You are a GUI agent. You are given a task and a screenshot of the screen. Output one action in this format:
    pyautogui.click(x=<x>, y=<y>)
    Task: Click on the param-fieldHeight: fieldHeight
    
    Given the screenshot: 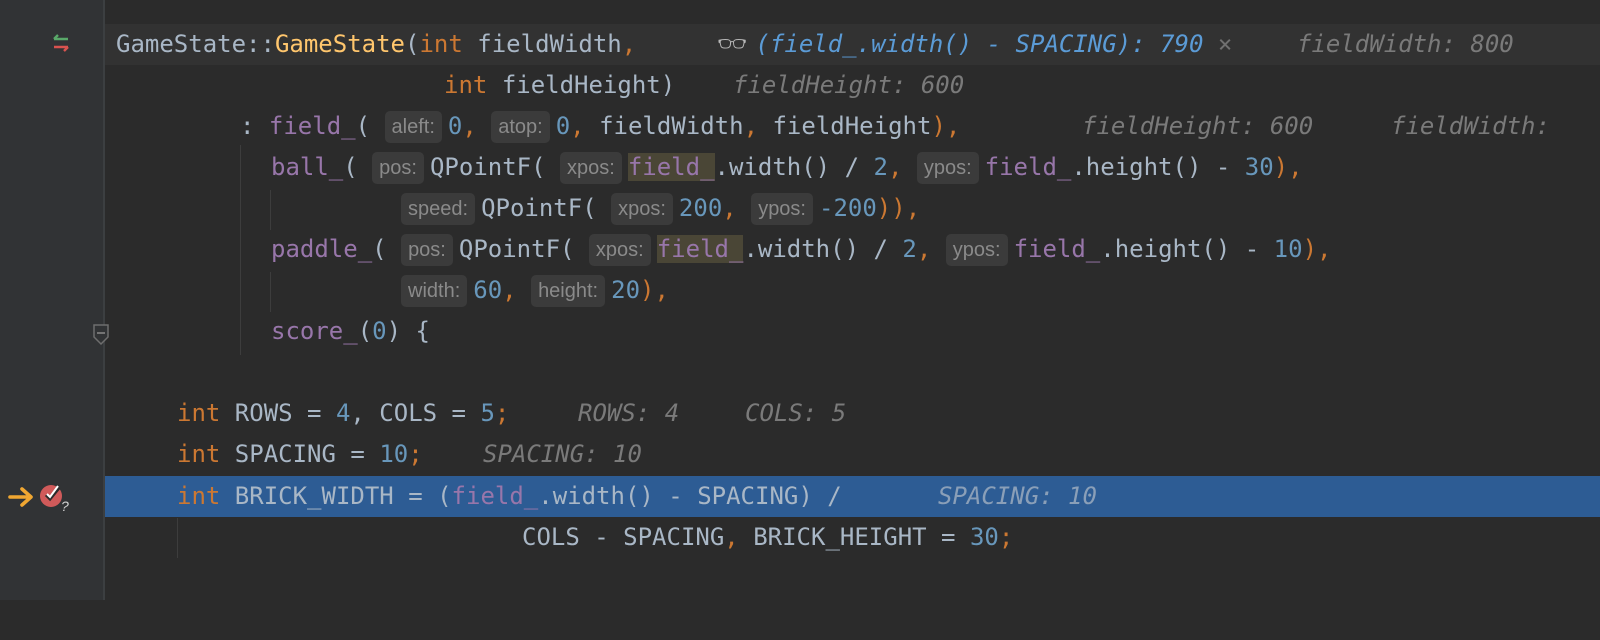 What is the action you would take?
    pyautogui.click(x=581, y=85)
    